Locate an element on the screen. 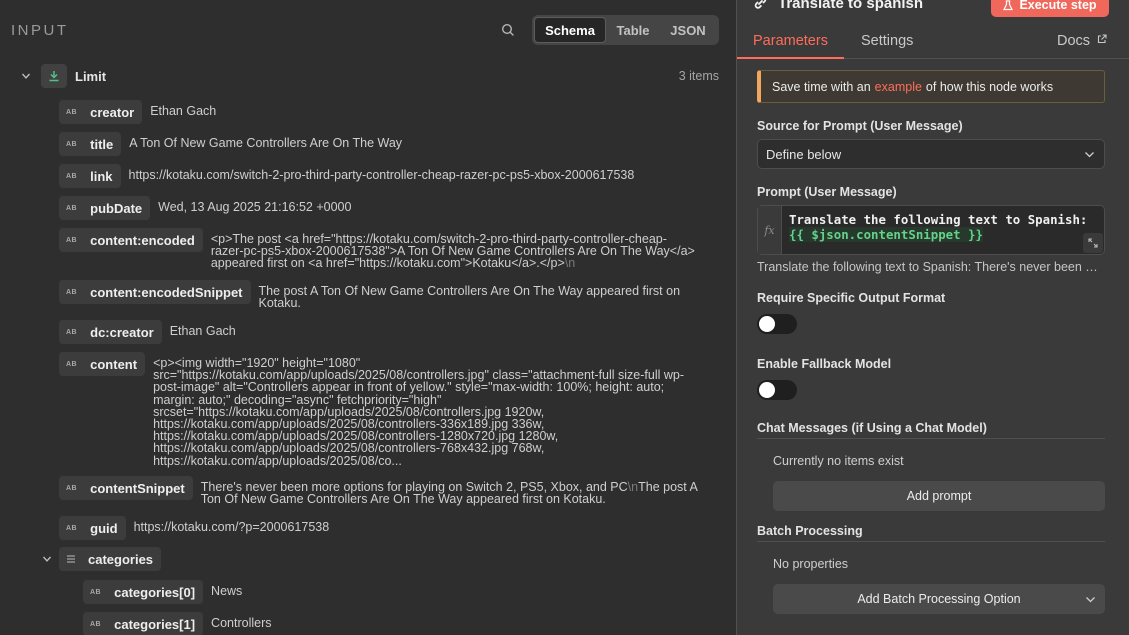  field-value: News is located at coordinates (227, 591).